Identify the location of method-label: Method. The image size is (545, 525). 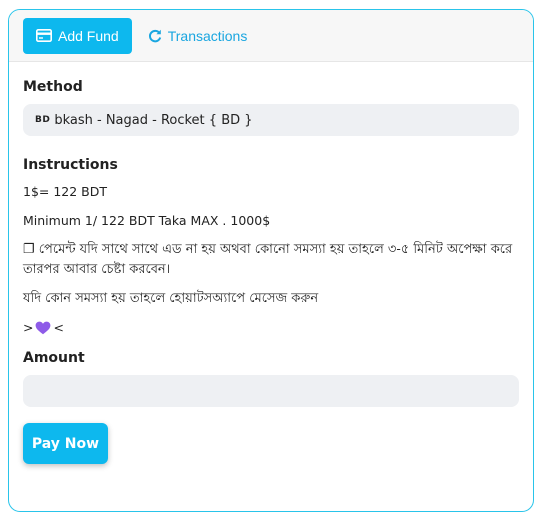
(53, 87).